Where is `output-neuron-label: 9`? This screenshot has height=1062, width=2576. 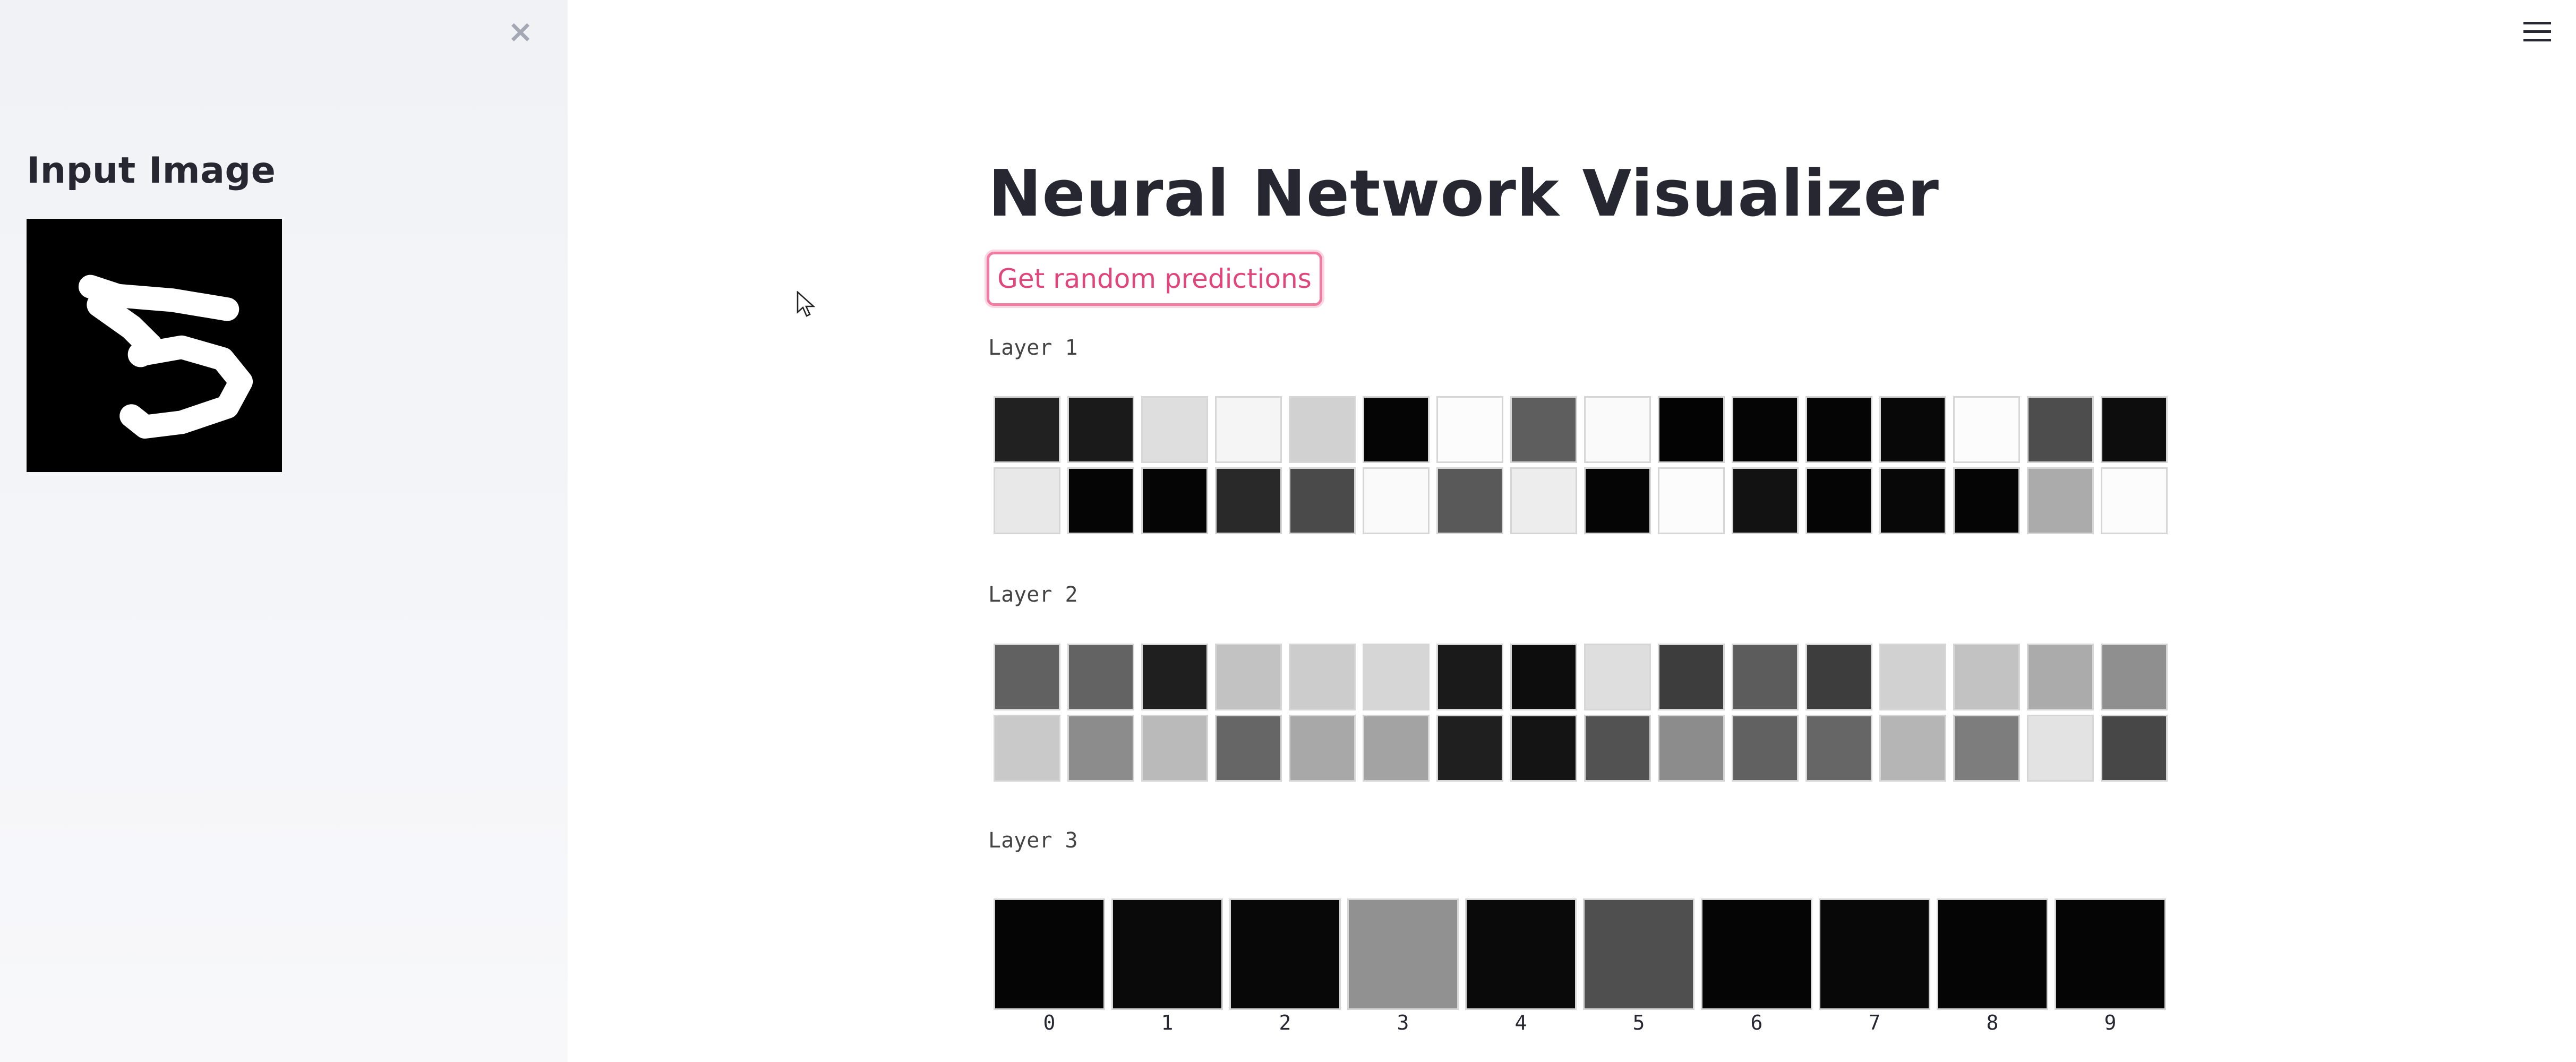 output-neuron-label: 9 is located at coordinates (2110, 1022).